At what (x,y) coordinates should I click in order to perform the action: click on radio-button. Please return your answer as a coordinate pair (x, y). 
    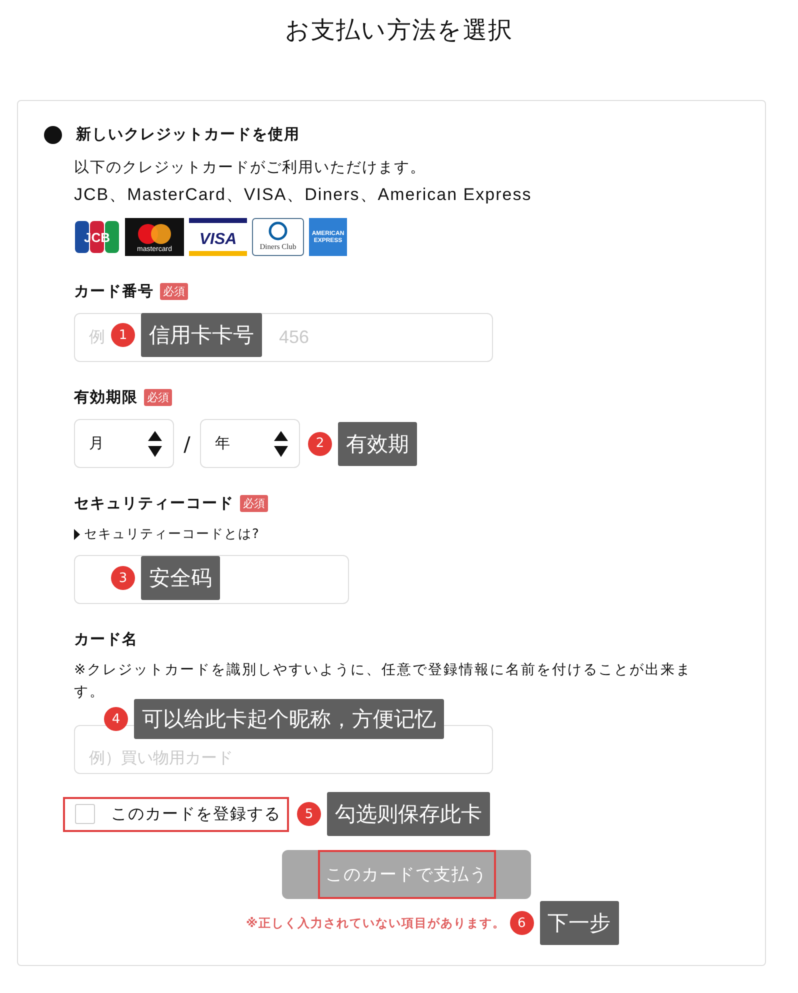
    Looking at the image, I should click on (53, 135).